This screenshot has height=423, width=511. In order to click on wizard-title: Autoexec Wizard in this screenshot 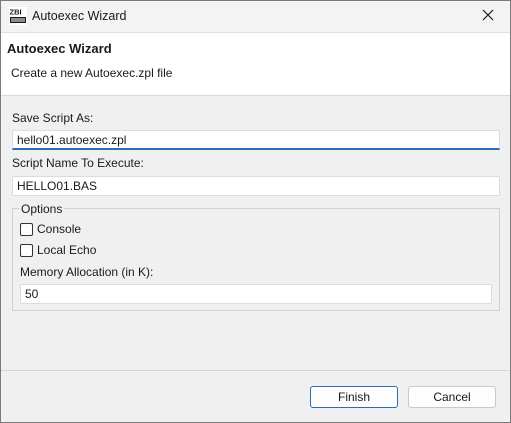, I will do `click(59, 48)`.